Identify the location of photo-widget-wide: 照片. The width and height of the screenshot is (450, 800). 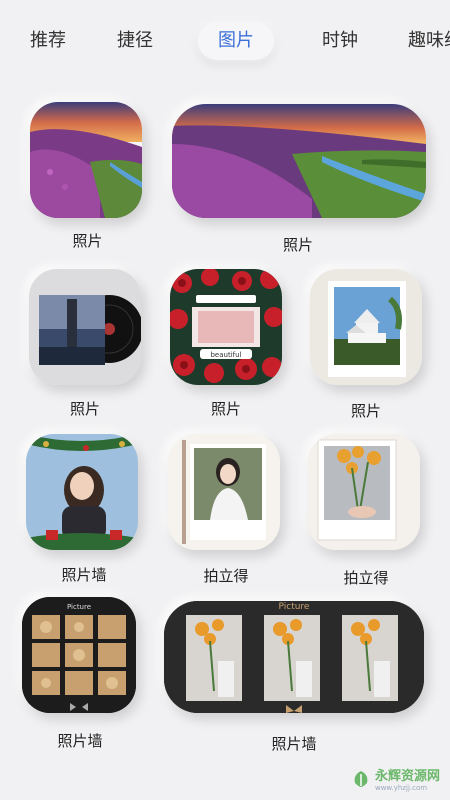
(298, 180).